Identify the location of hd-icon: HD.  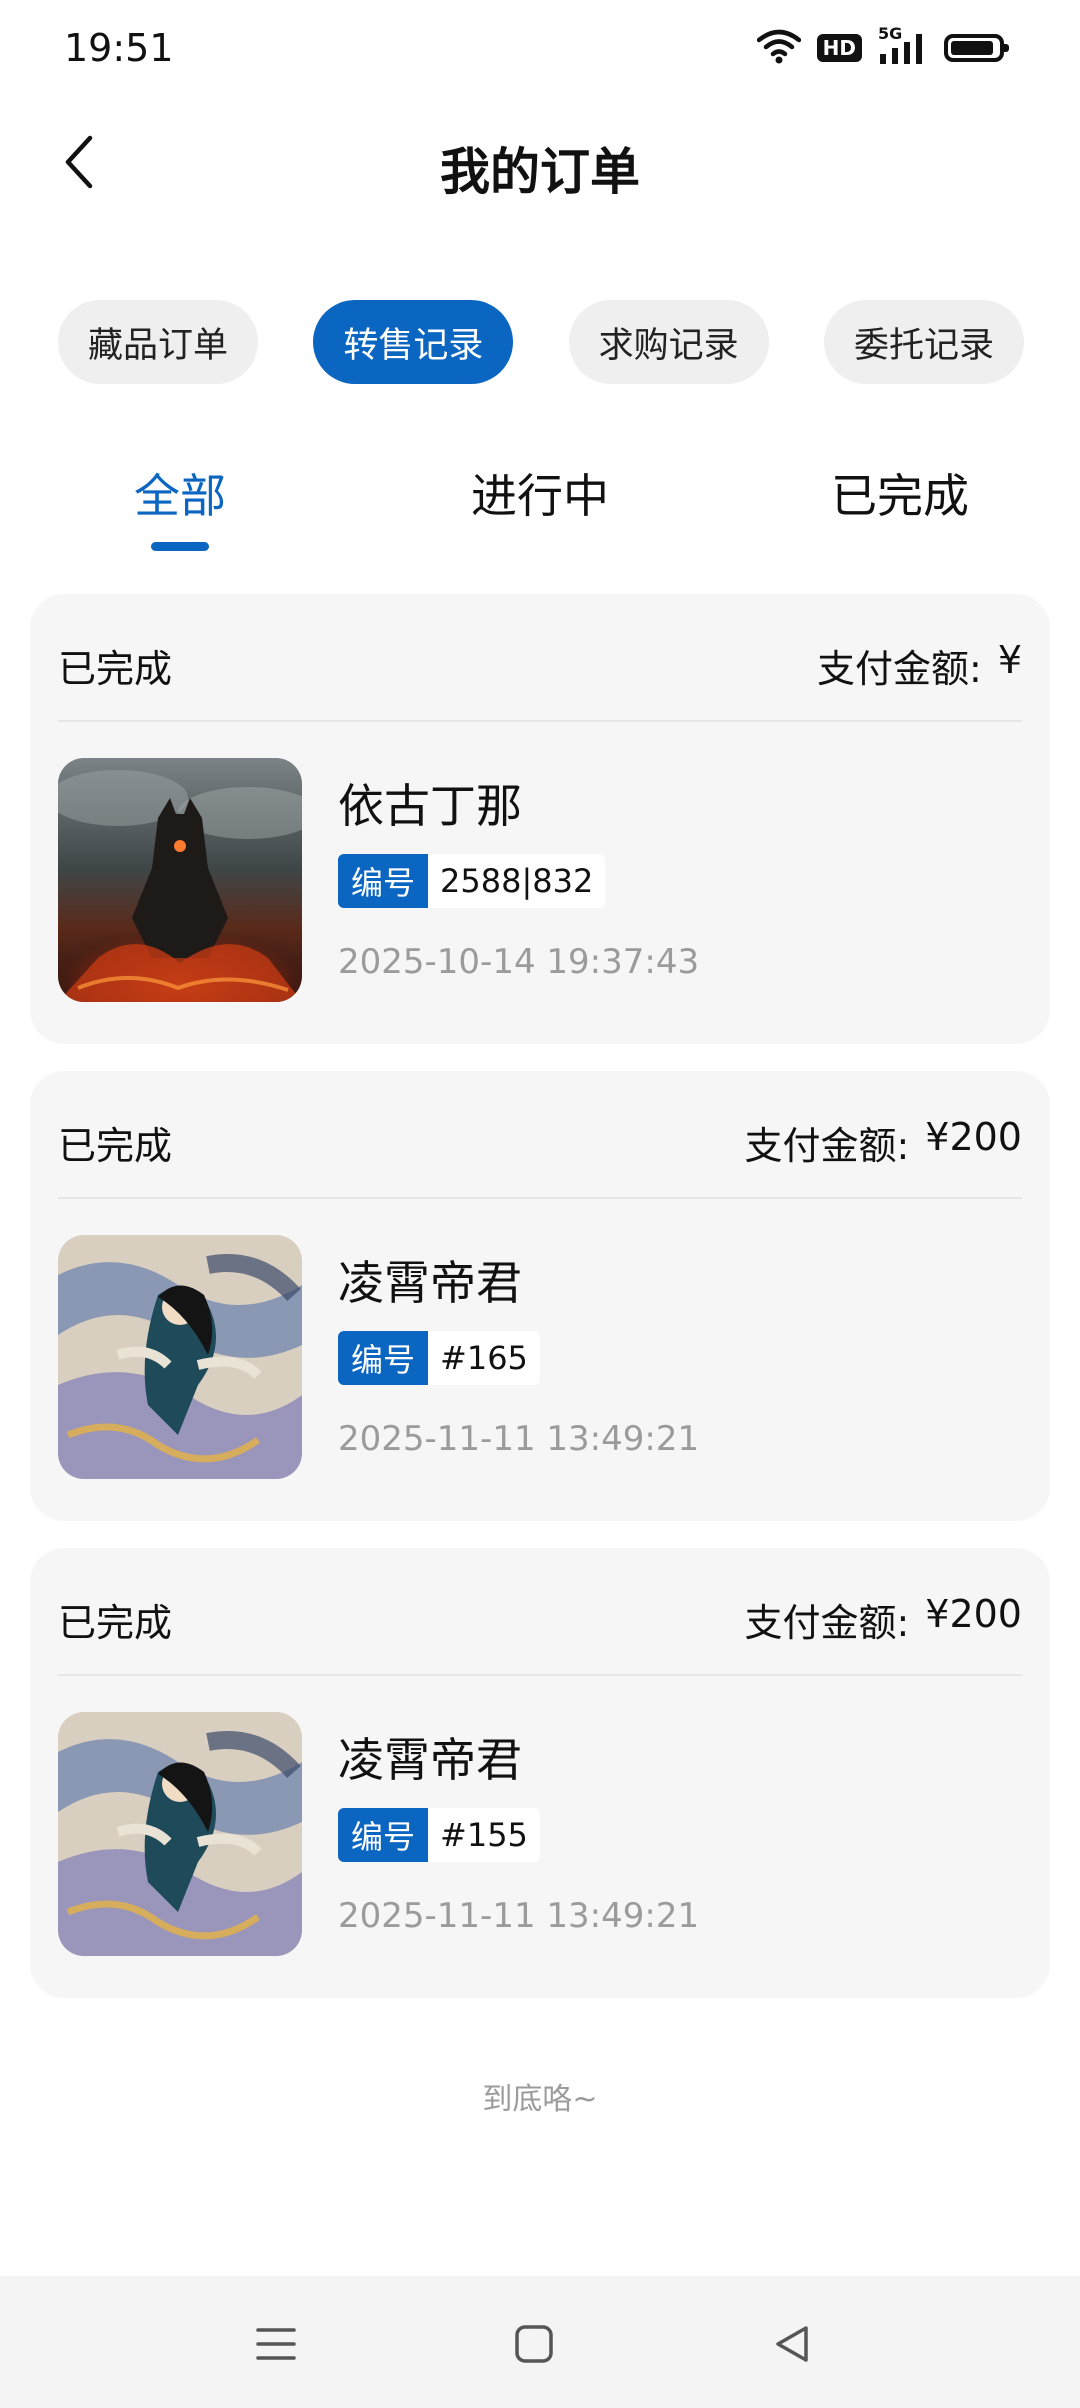
(839, 48).